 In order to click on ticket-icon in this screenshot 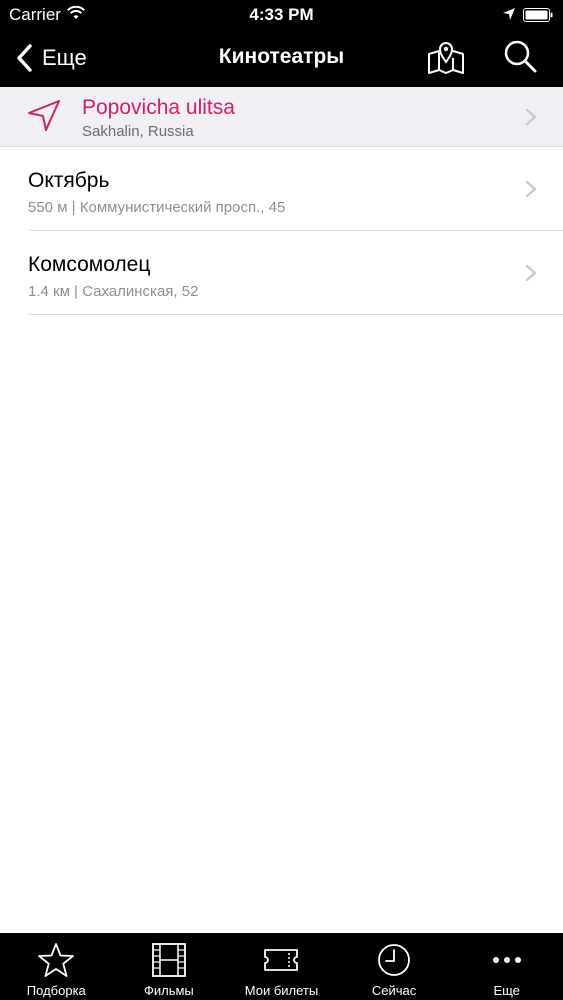, I will do `click(281, 960)`.